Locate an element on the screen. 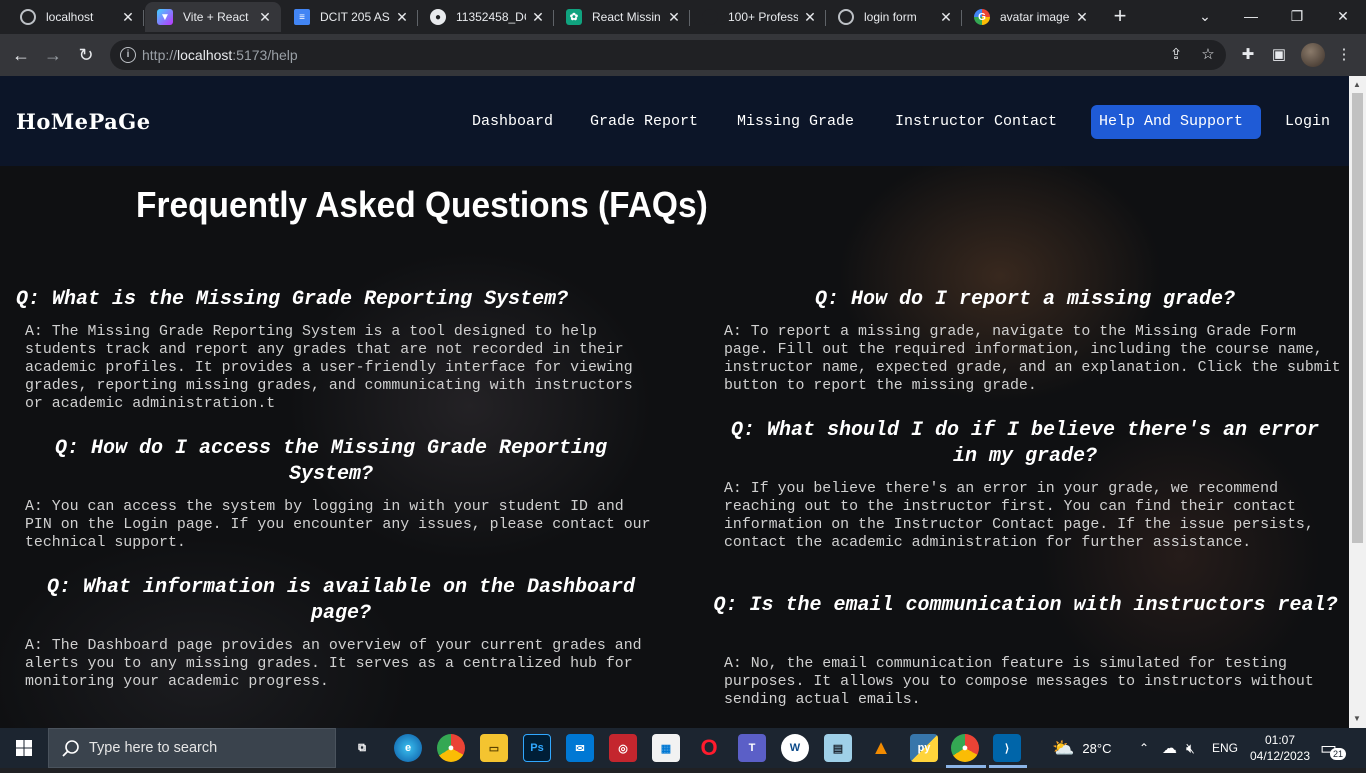 Image resolution: width=1366 pixels, height=773 pixels. opera-icon: O is located at coordinates (709, 748).